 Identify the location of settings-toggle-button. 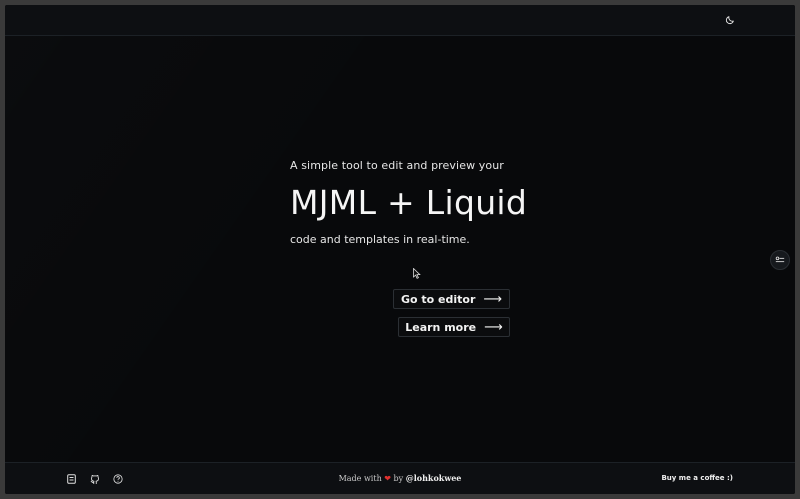
(780, 260).